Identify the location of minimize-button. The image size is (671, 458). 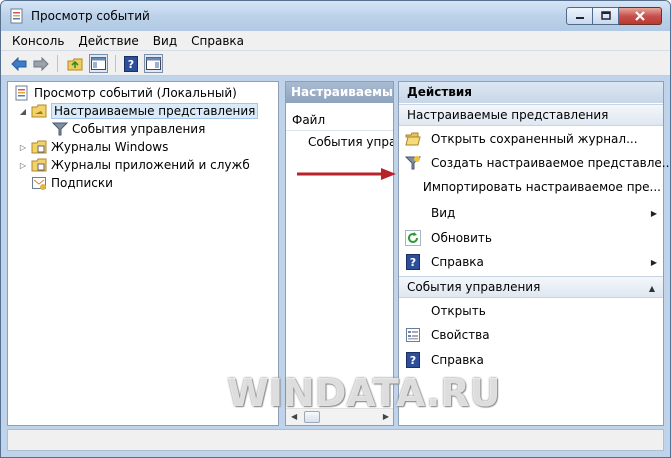
(579, 16).